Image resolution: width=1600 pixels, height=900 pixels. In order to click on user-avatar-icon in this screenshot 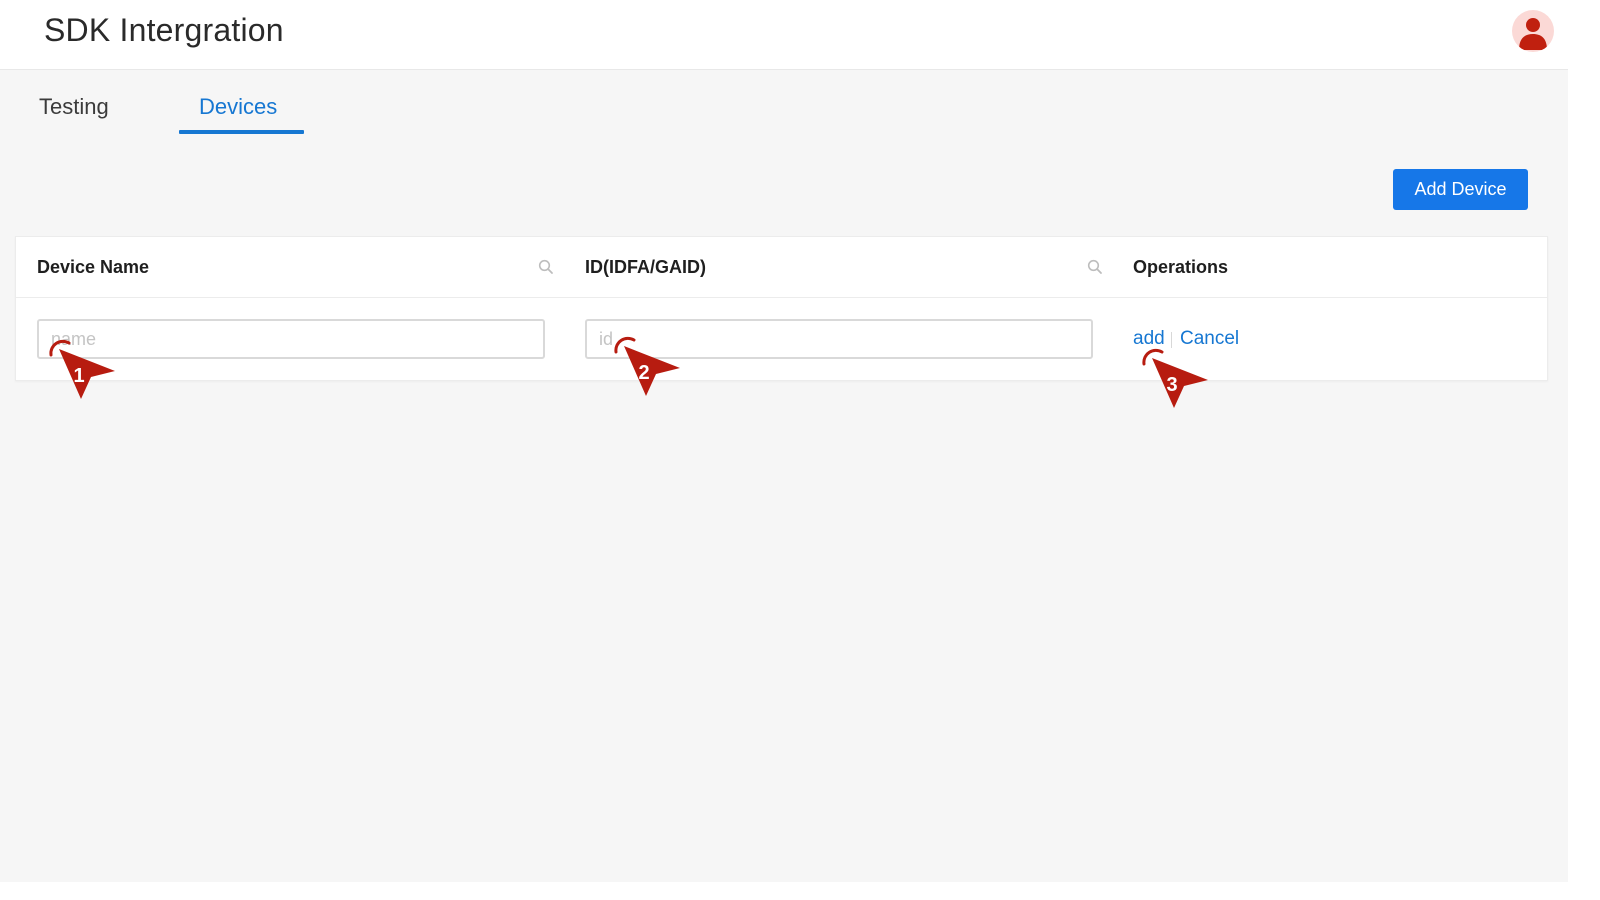, I will do `click(1533, 31)`.